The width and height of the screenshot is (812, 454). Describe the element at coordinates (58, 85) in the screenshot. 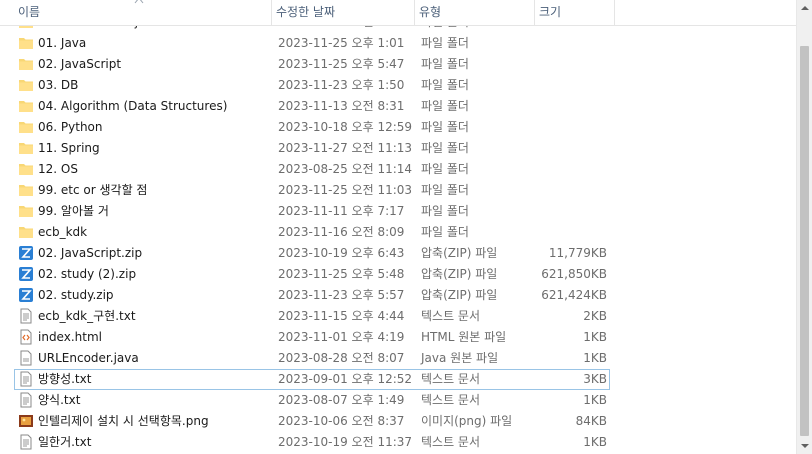

I see `file-name: 03. DB` at that location.